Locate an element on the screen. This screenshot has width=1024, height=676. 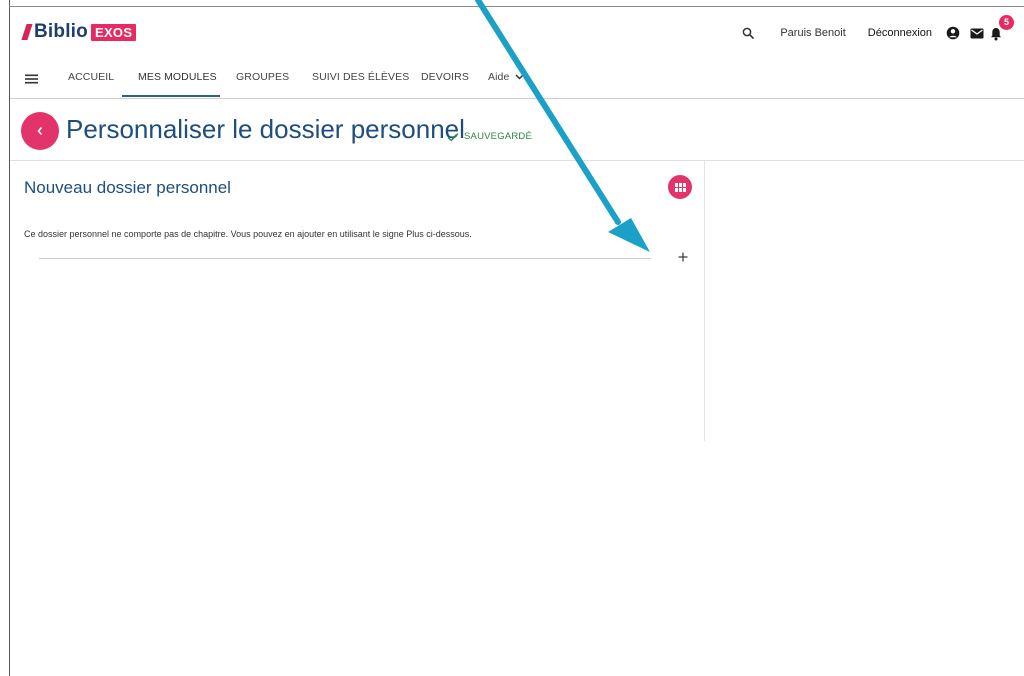
nav-item-devoirs: DEVOIRS is located at coordinates (445, 77).